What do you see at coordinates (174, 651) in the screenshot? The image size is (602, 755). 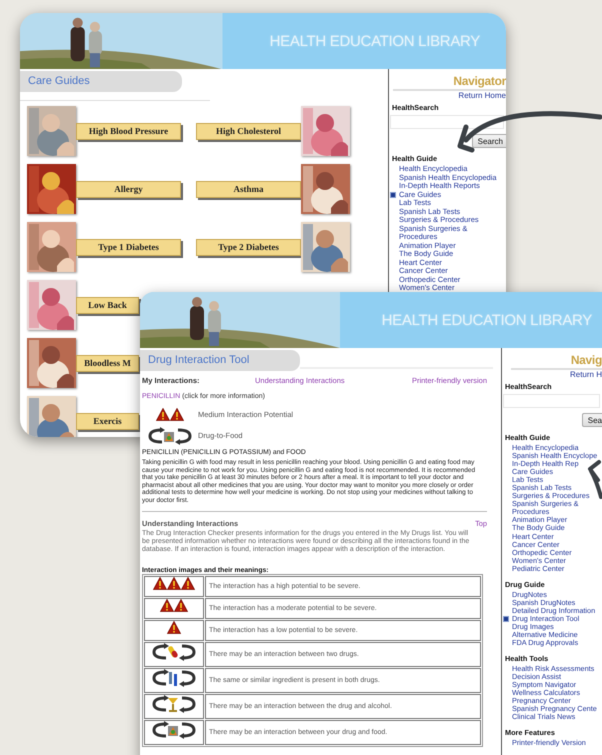 I see `pill-arrows-icon` at bounding box center [174, 651].